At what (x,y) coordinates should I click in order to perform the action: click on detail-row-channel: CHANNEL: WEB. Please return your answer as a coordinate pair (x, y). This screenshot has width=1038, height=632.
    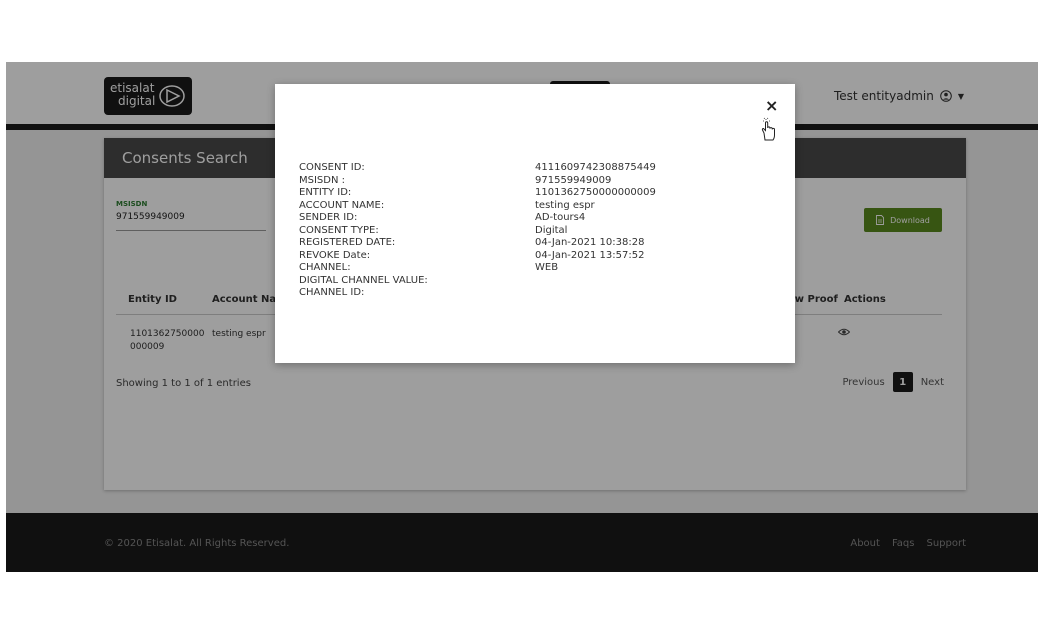
    Looking at the image, I should click on (429, 267).